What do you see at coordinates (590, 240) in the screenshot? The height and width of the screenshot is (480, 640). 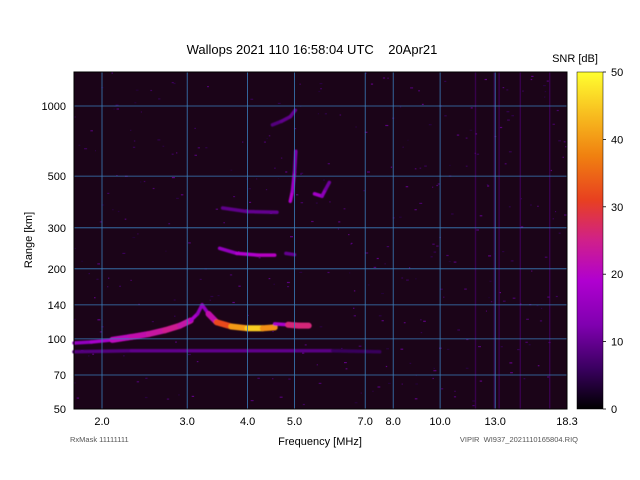 I see `colorbar` at bounding box center [590, 240].